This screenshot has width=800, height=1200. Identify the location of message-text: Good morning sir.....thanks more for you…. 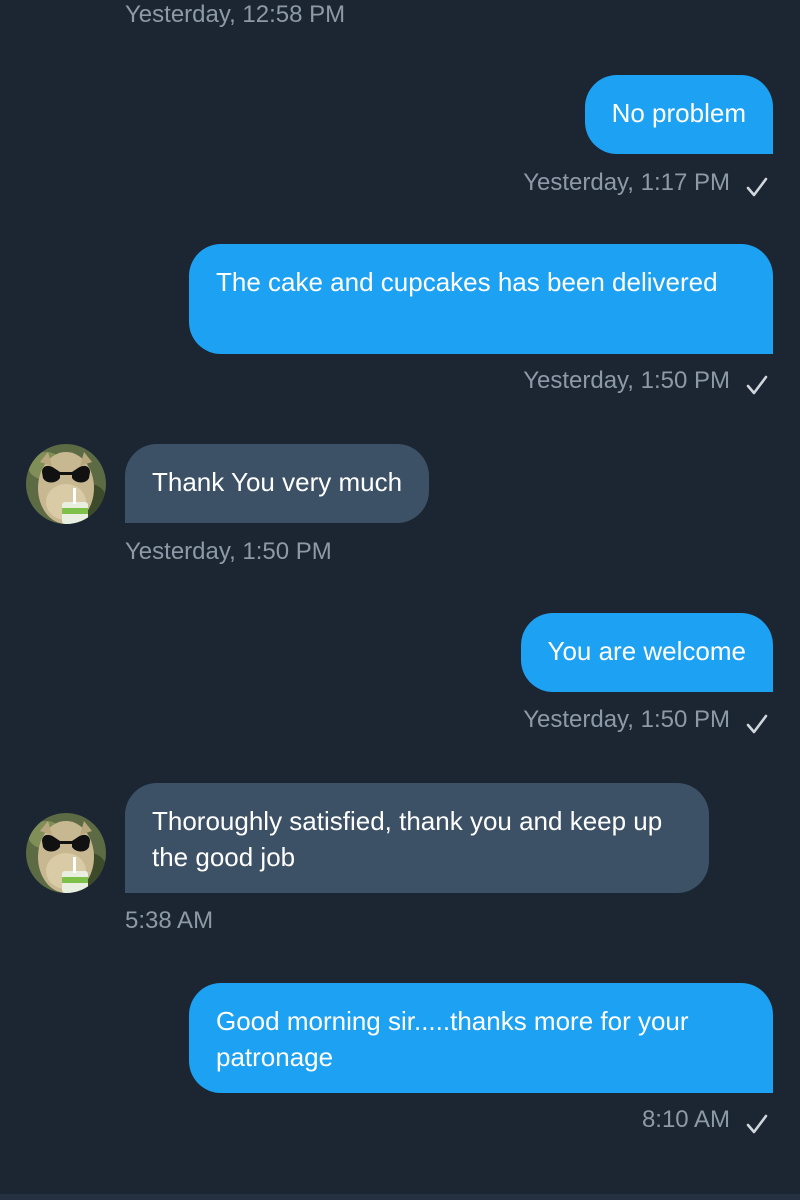
(452, 1039).